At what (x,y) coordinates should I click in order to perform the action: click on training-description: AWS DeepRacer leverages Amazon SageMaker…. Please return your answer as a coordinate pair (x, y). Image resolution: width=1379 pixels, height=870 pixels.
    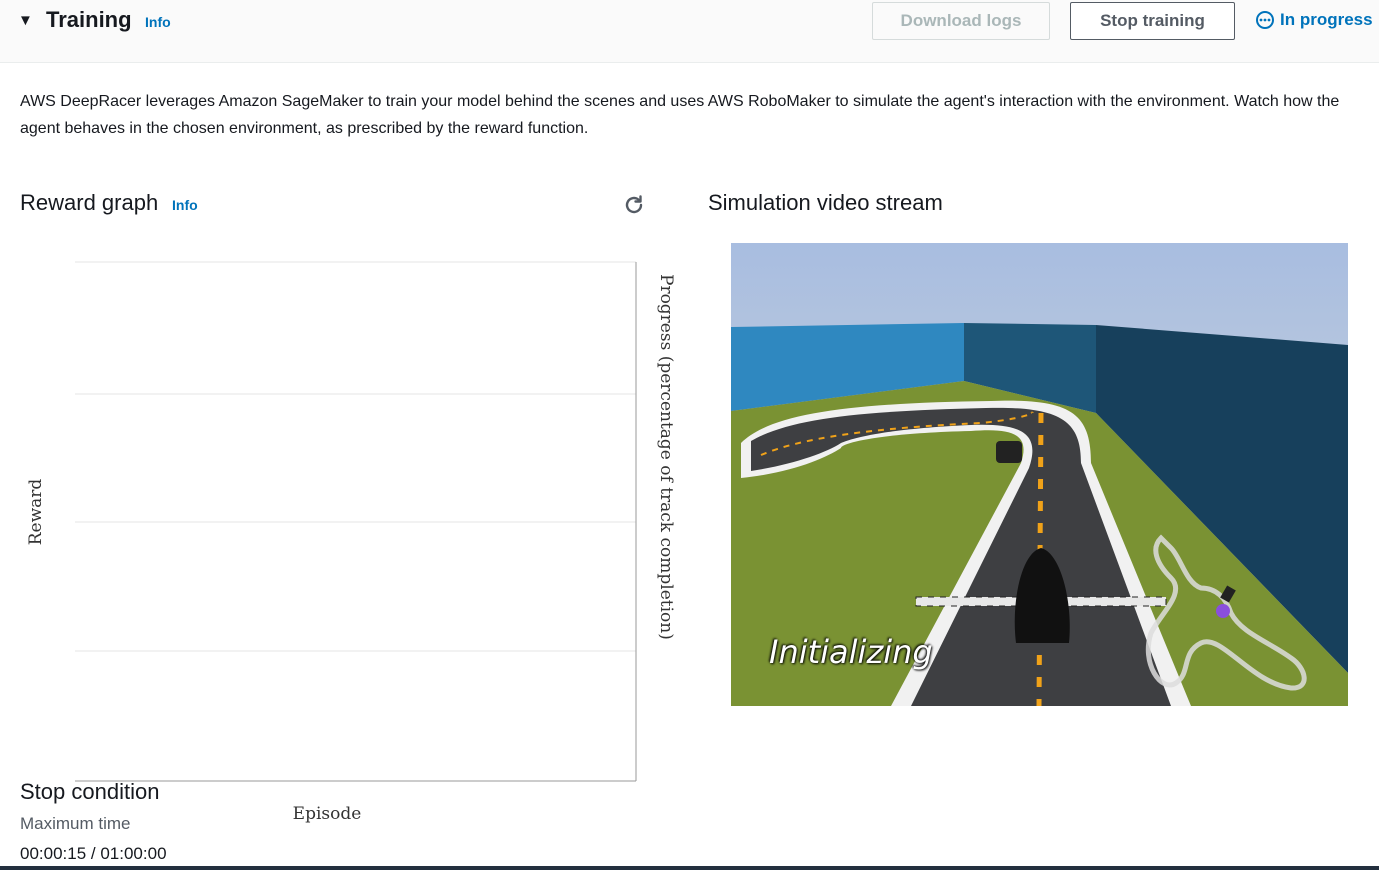
    Looking at the image, I should click on (680, 115).